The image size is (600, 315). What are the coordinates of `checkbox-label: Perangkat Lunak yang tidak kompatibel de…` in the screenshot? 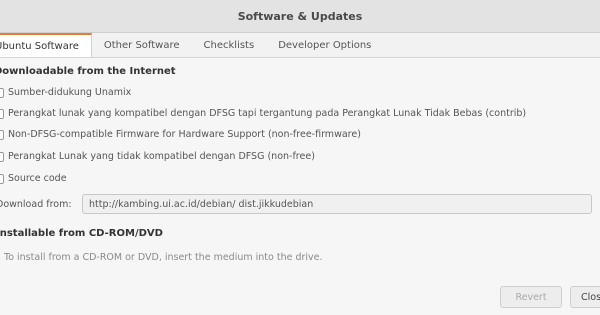 It's located at (161, 156).